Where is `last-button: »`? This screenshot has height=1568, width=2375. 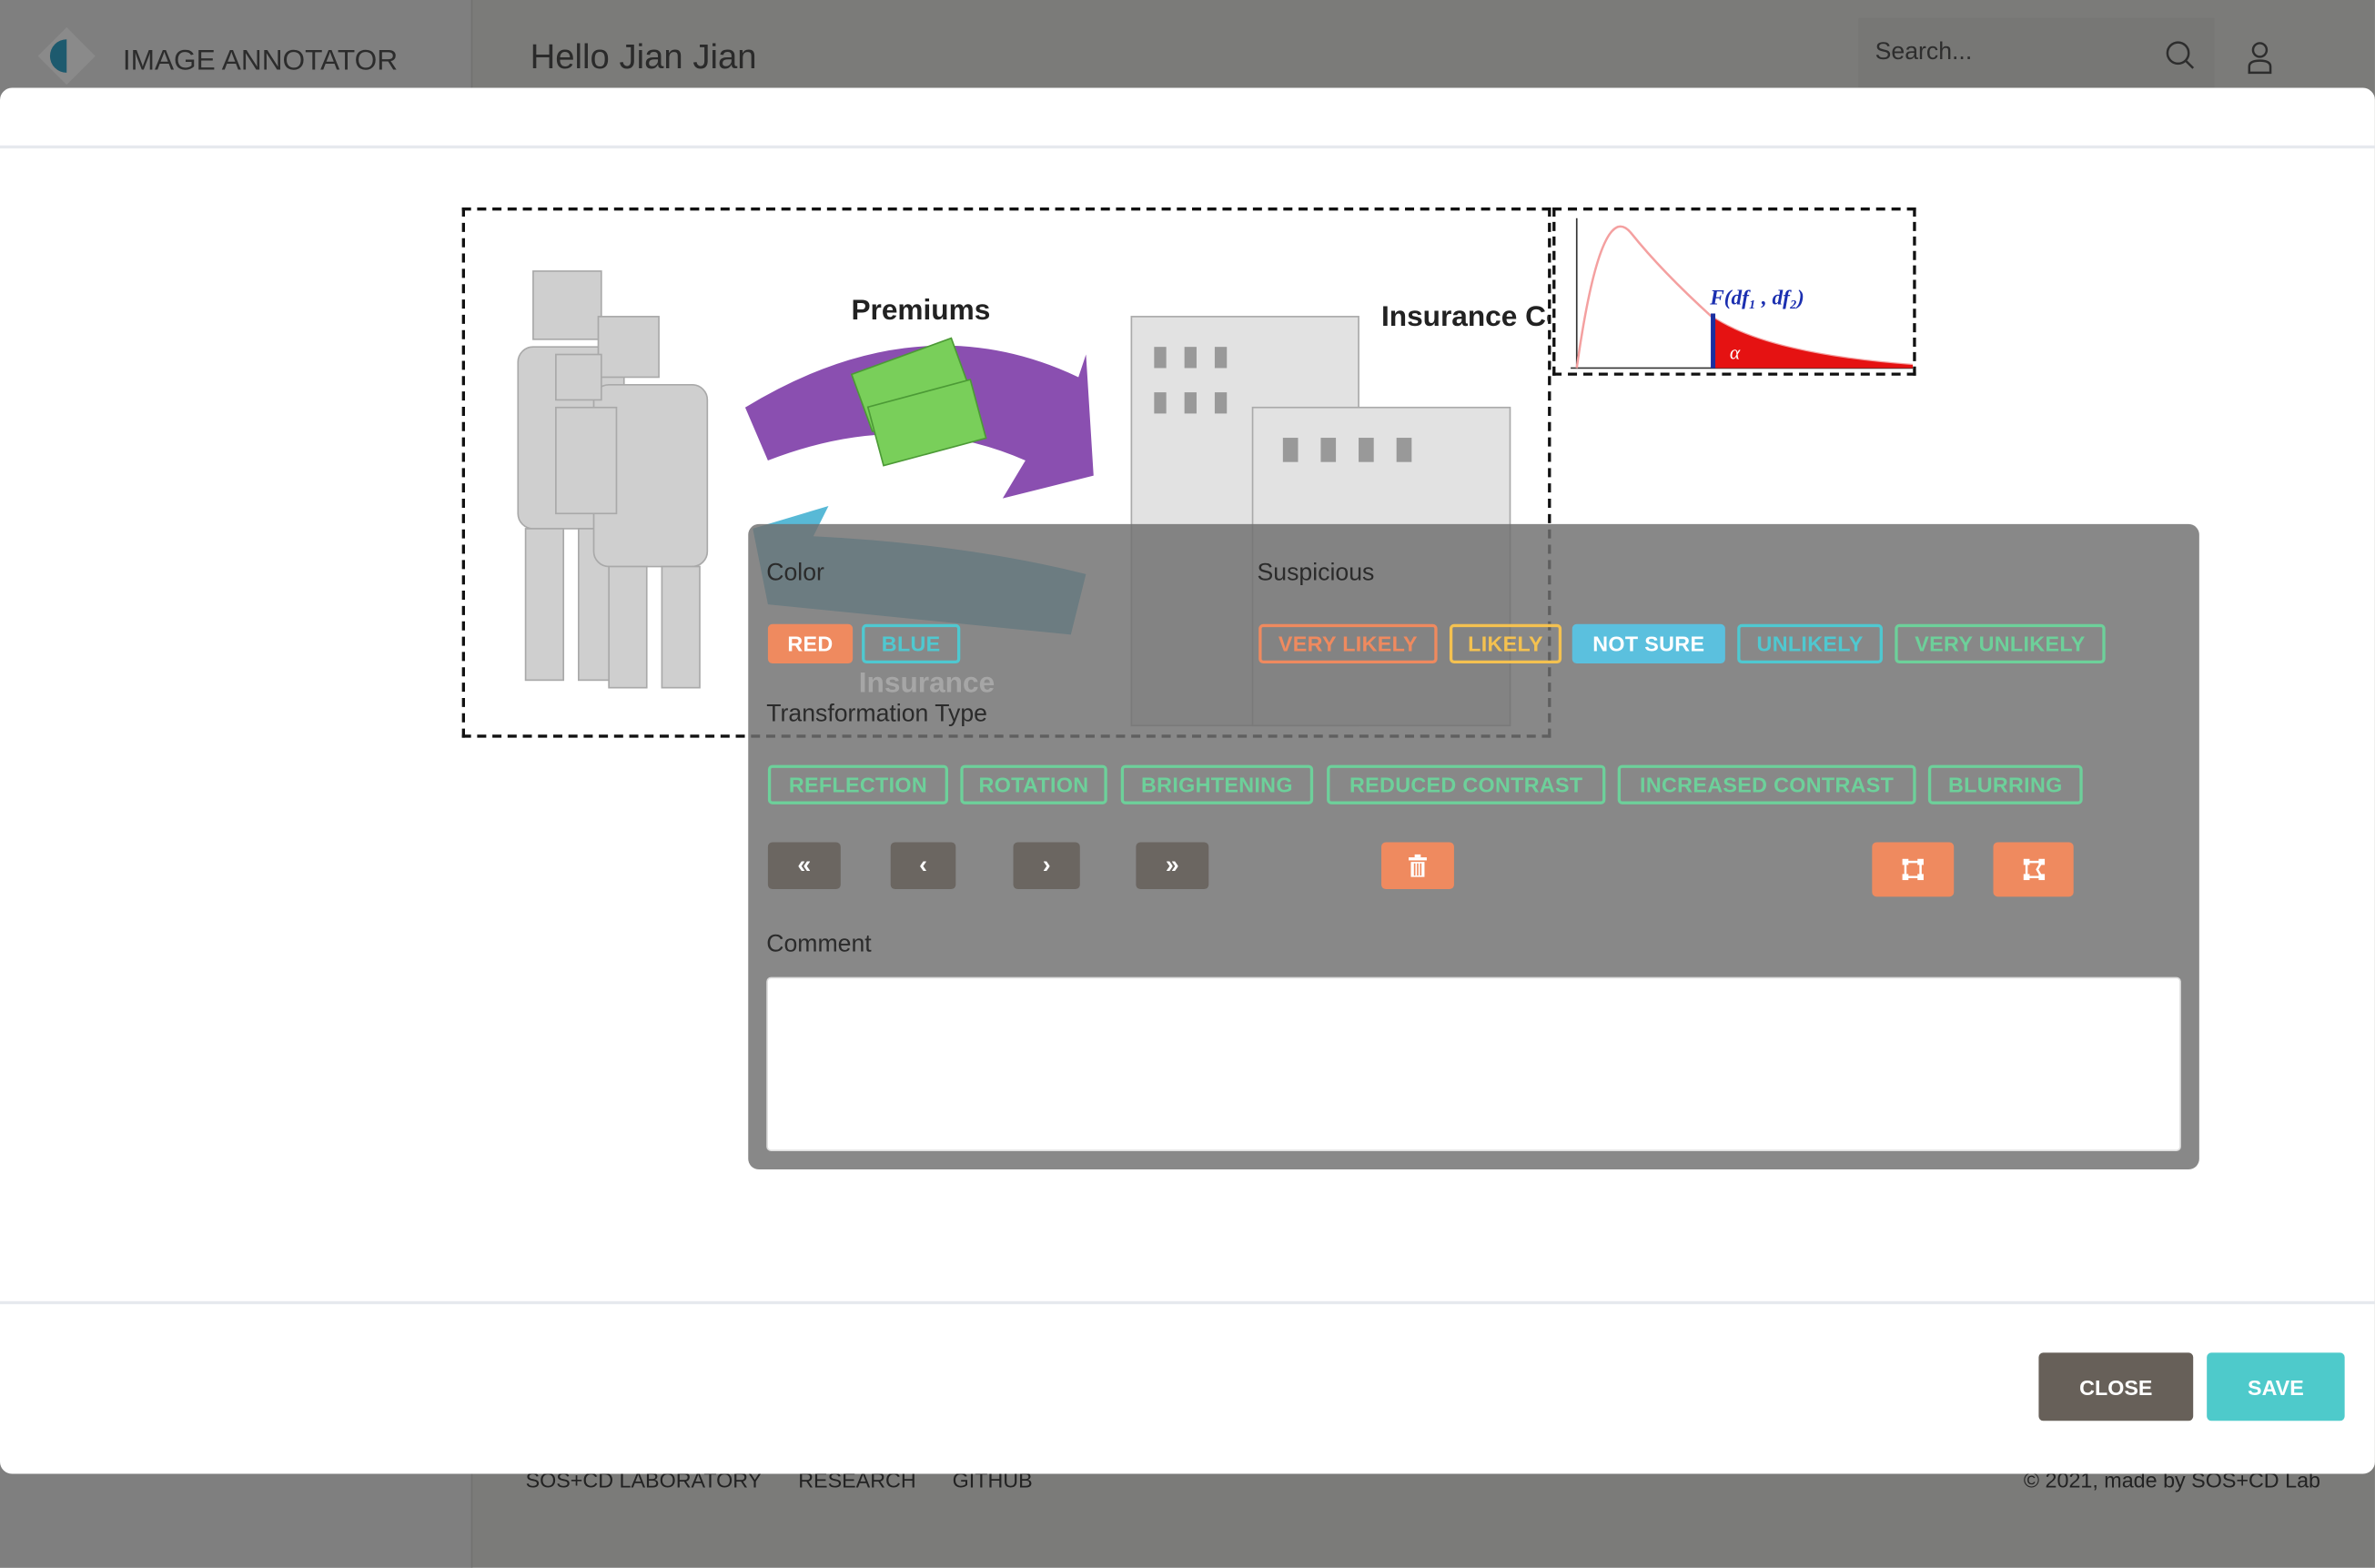
last-button: » is located at coordinates (1172, 866).